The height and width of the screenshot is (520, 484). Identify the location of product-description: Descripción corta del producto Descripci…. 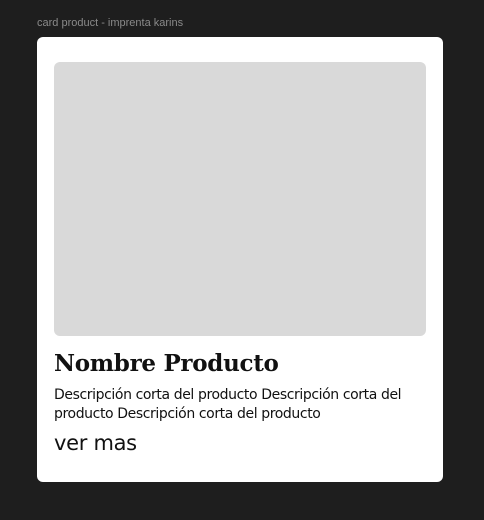
(228, 404).